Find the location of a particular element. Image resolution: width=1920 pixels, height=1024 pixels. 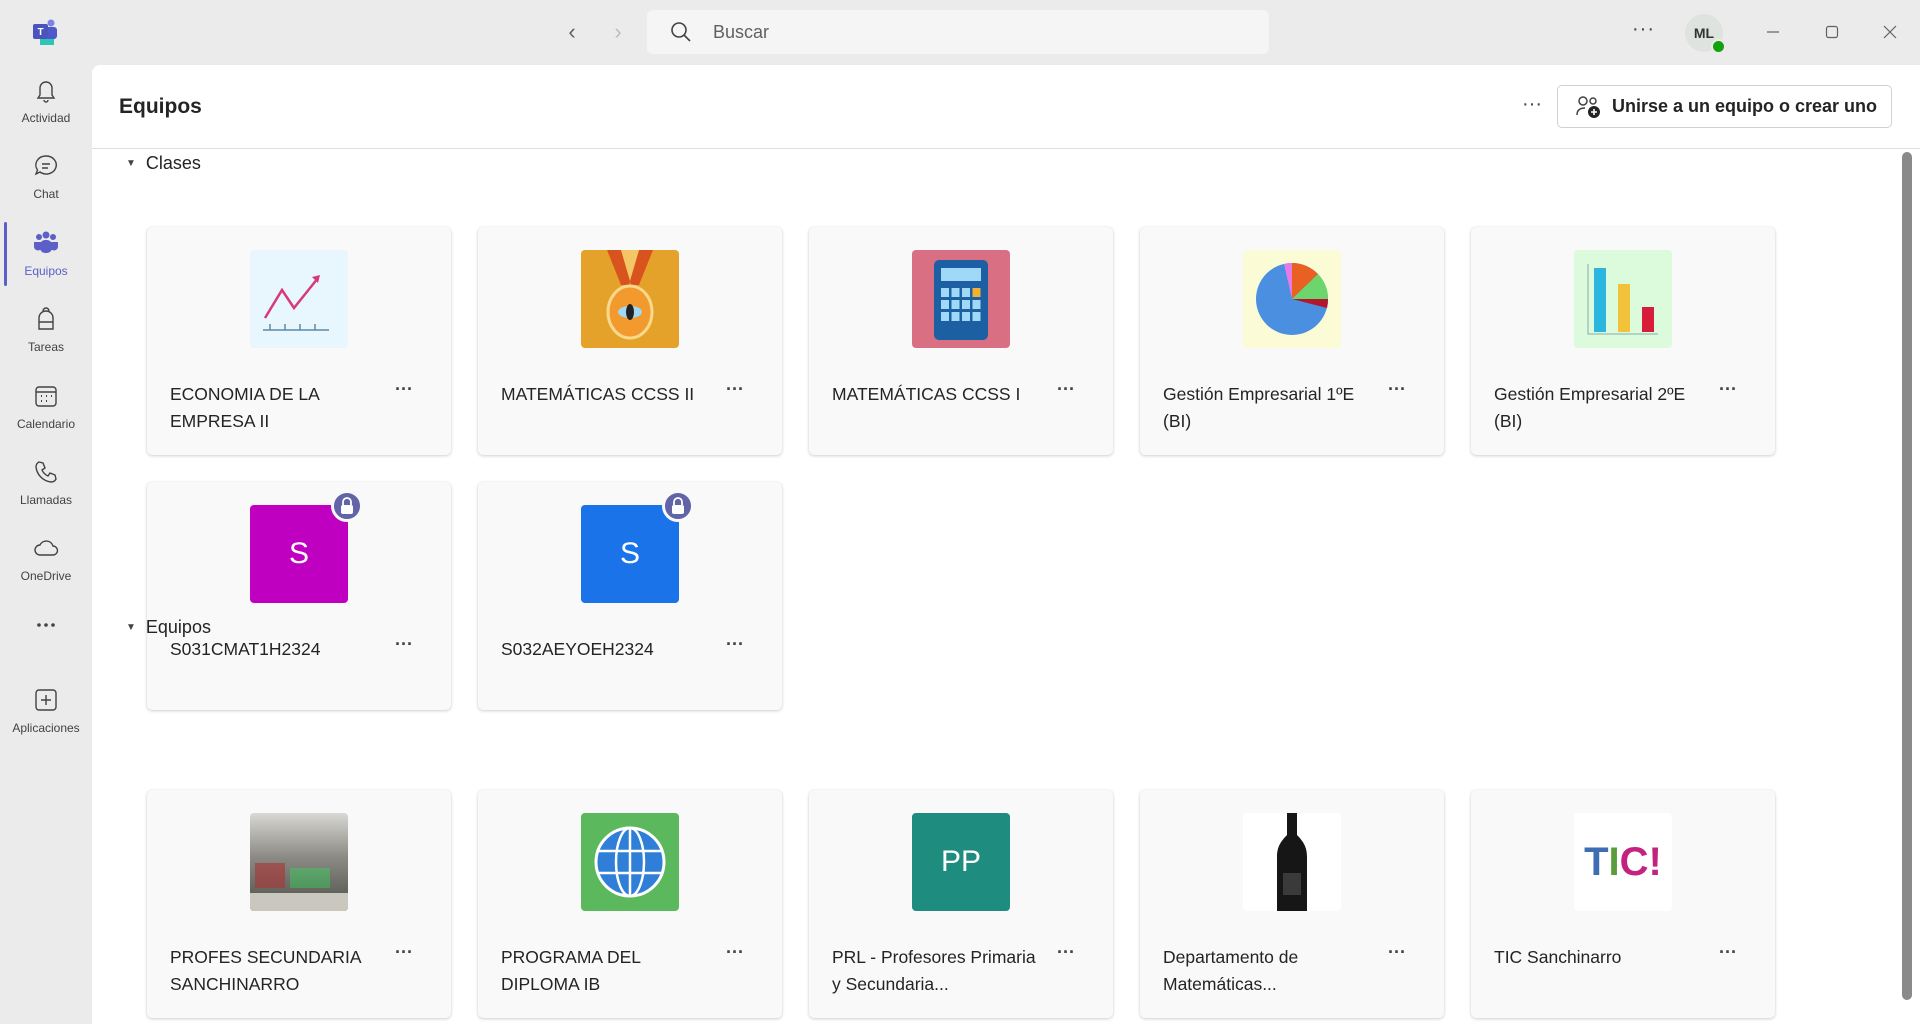

team-card: PROGRAMA DEL DIPLOMA IB ··· is located at coordinates (630, 904).